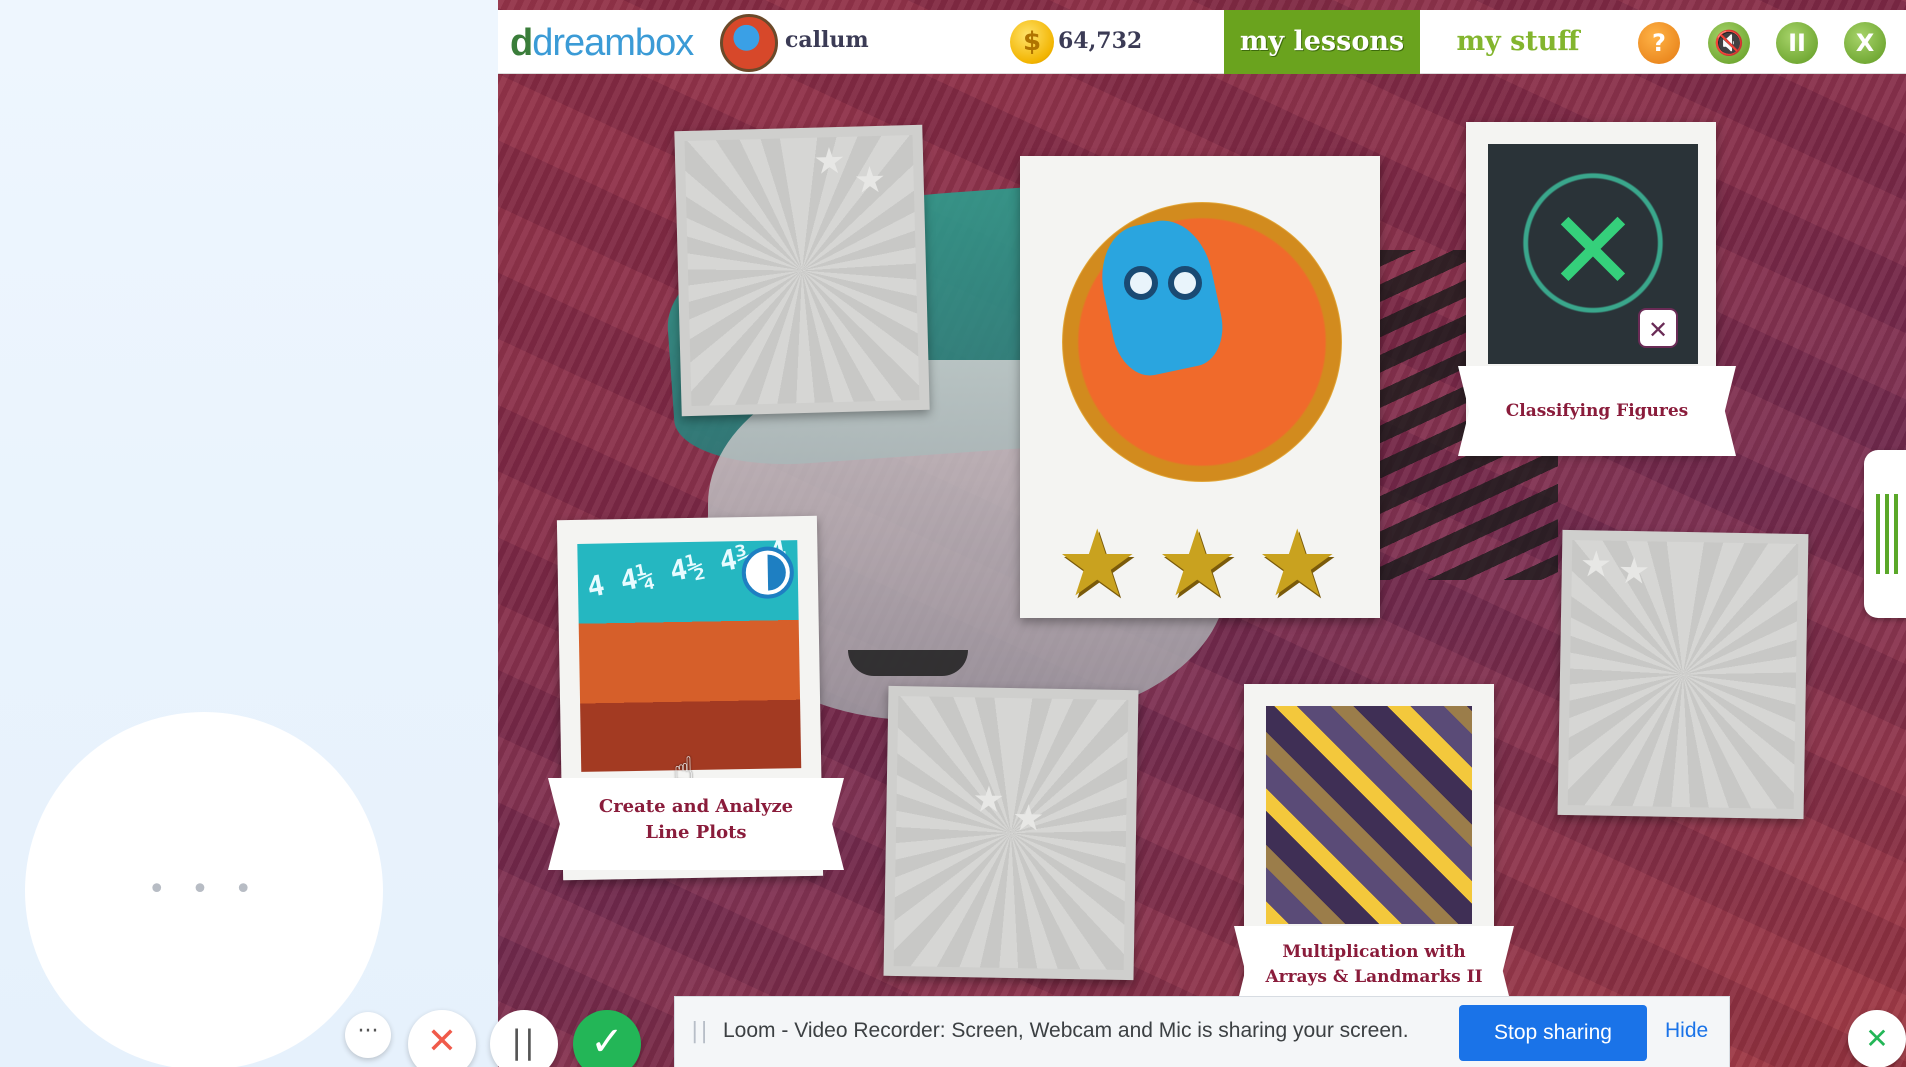  I want to click on coin-icon: $, so click(1032, 42).